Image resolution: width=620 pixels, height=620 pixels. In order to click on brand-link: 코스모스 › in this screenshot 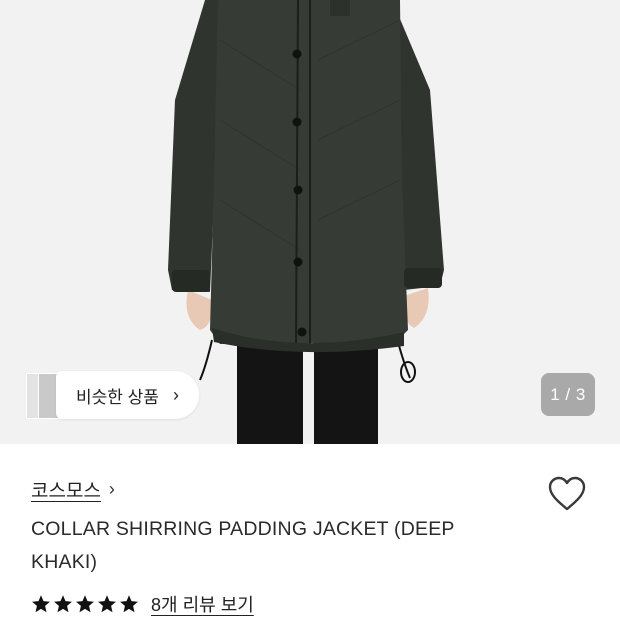, I will do `click(281, 489)`.